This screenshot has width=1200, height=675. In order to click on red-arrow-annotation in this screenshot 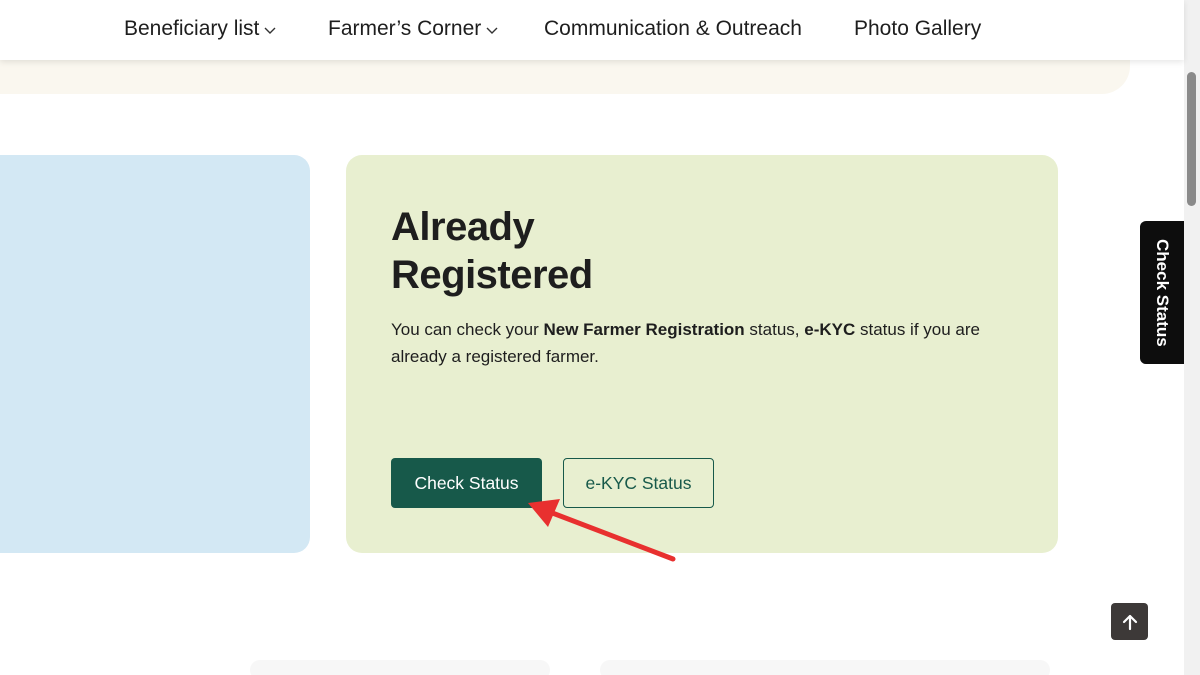, I will do `click(602, 530)`.